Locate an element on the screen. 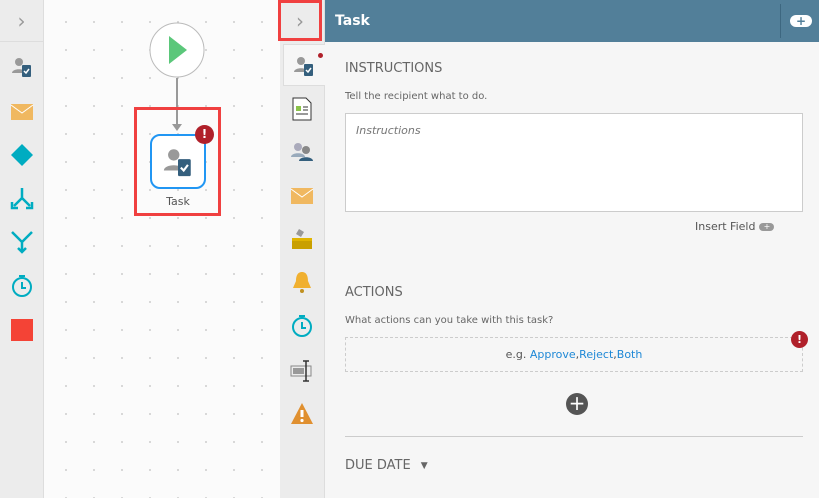 Image resolution: width=819 pixels, height=498 pixels. task-shape-icon is located at coordinates (22, 67).